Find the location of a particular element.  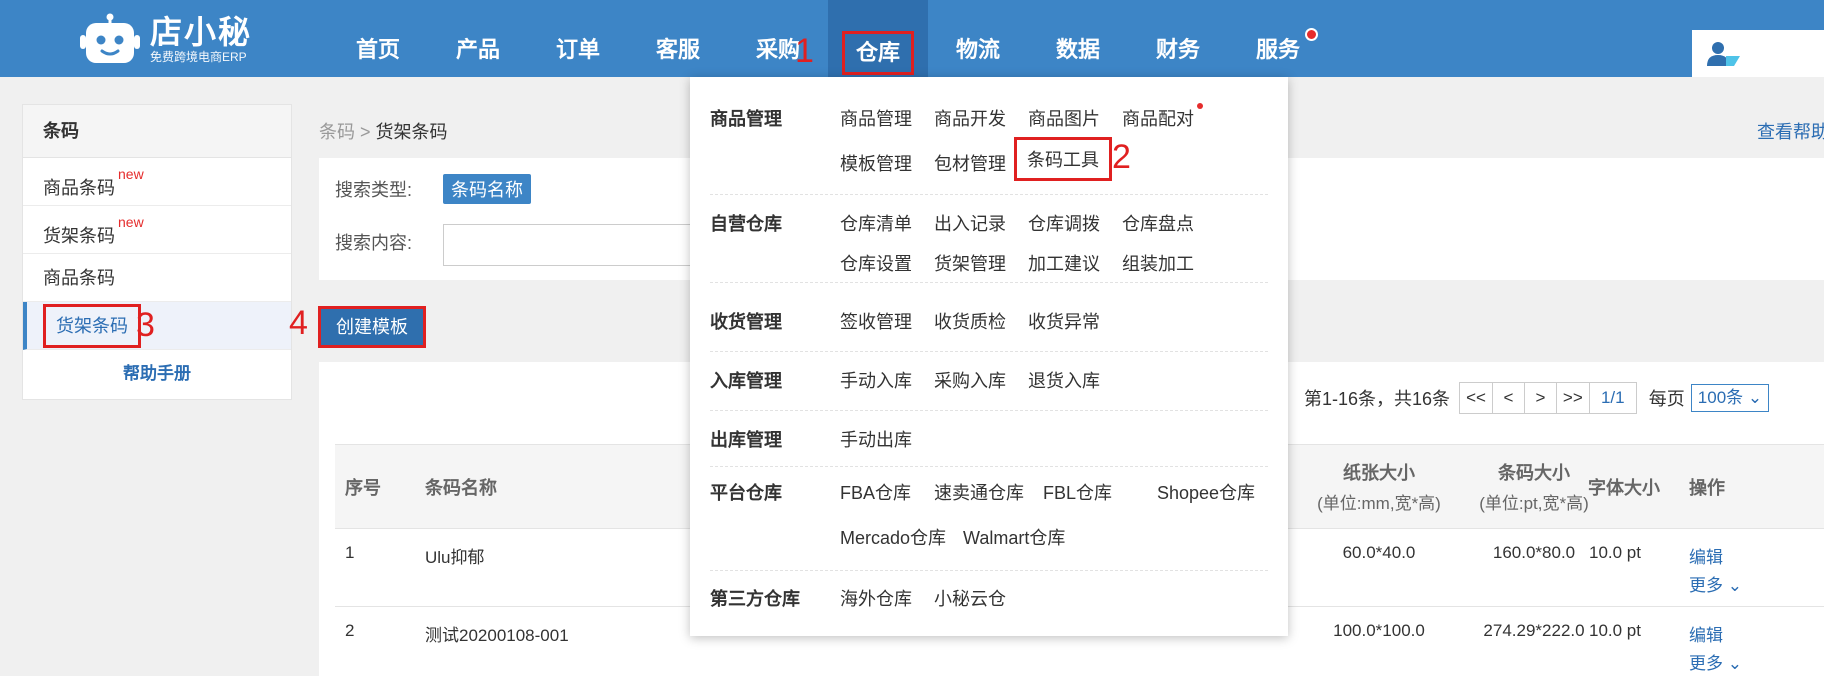

help-manual-link: 帮助手册 is located at coordinates (157, 374).